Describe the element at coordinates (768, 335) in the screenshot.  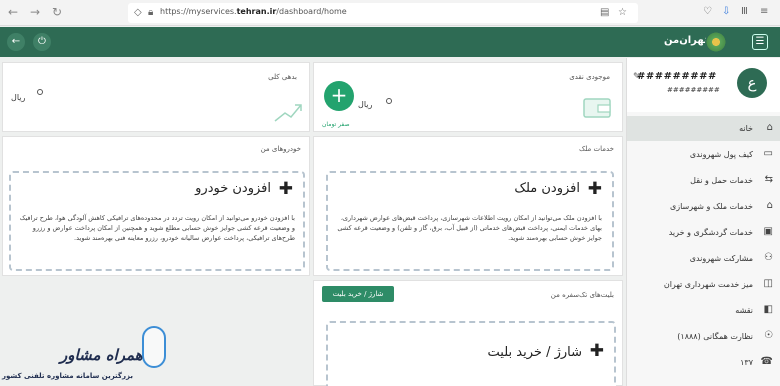
I see `oversight-icon: ☉` at that location.